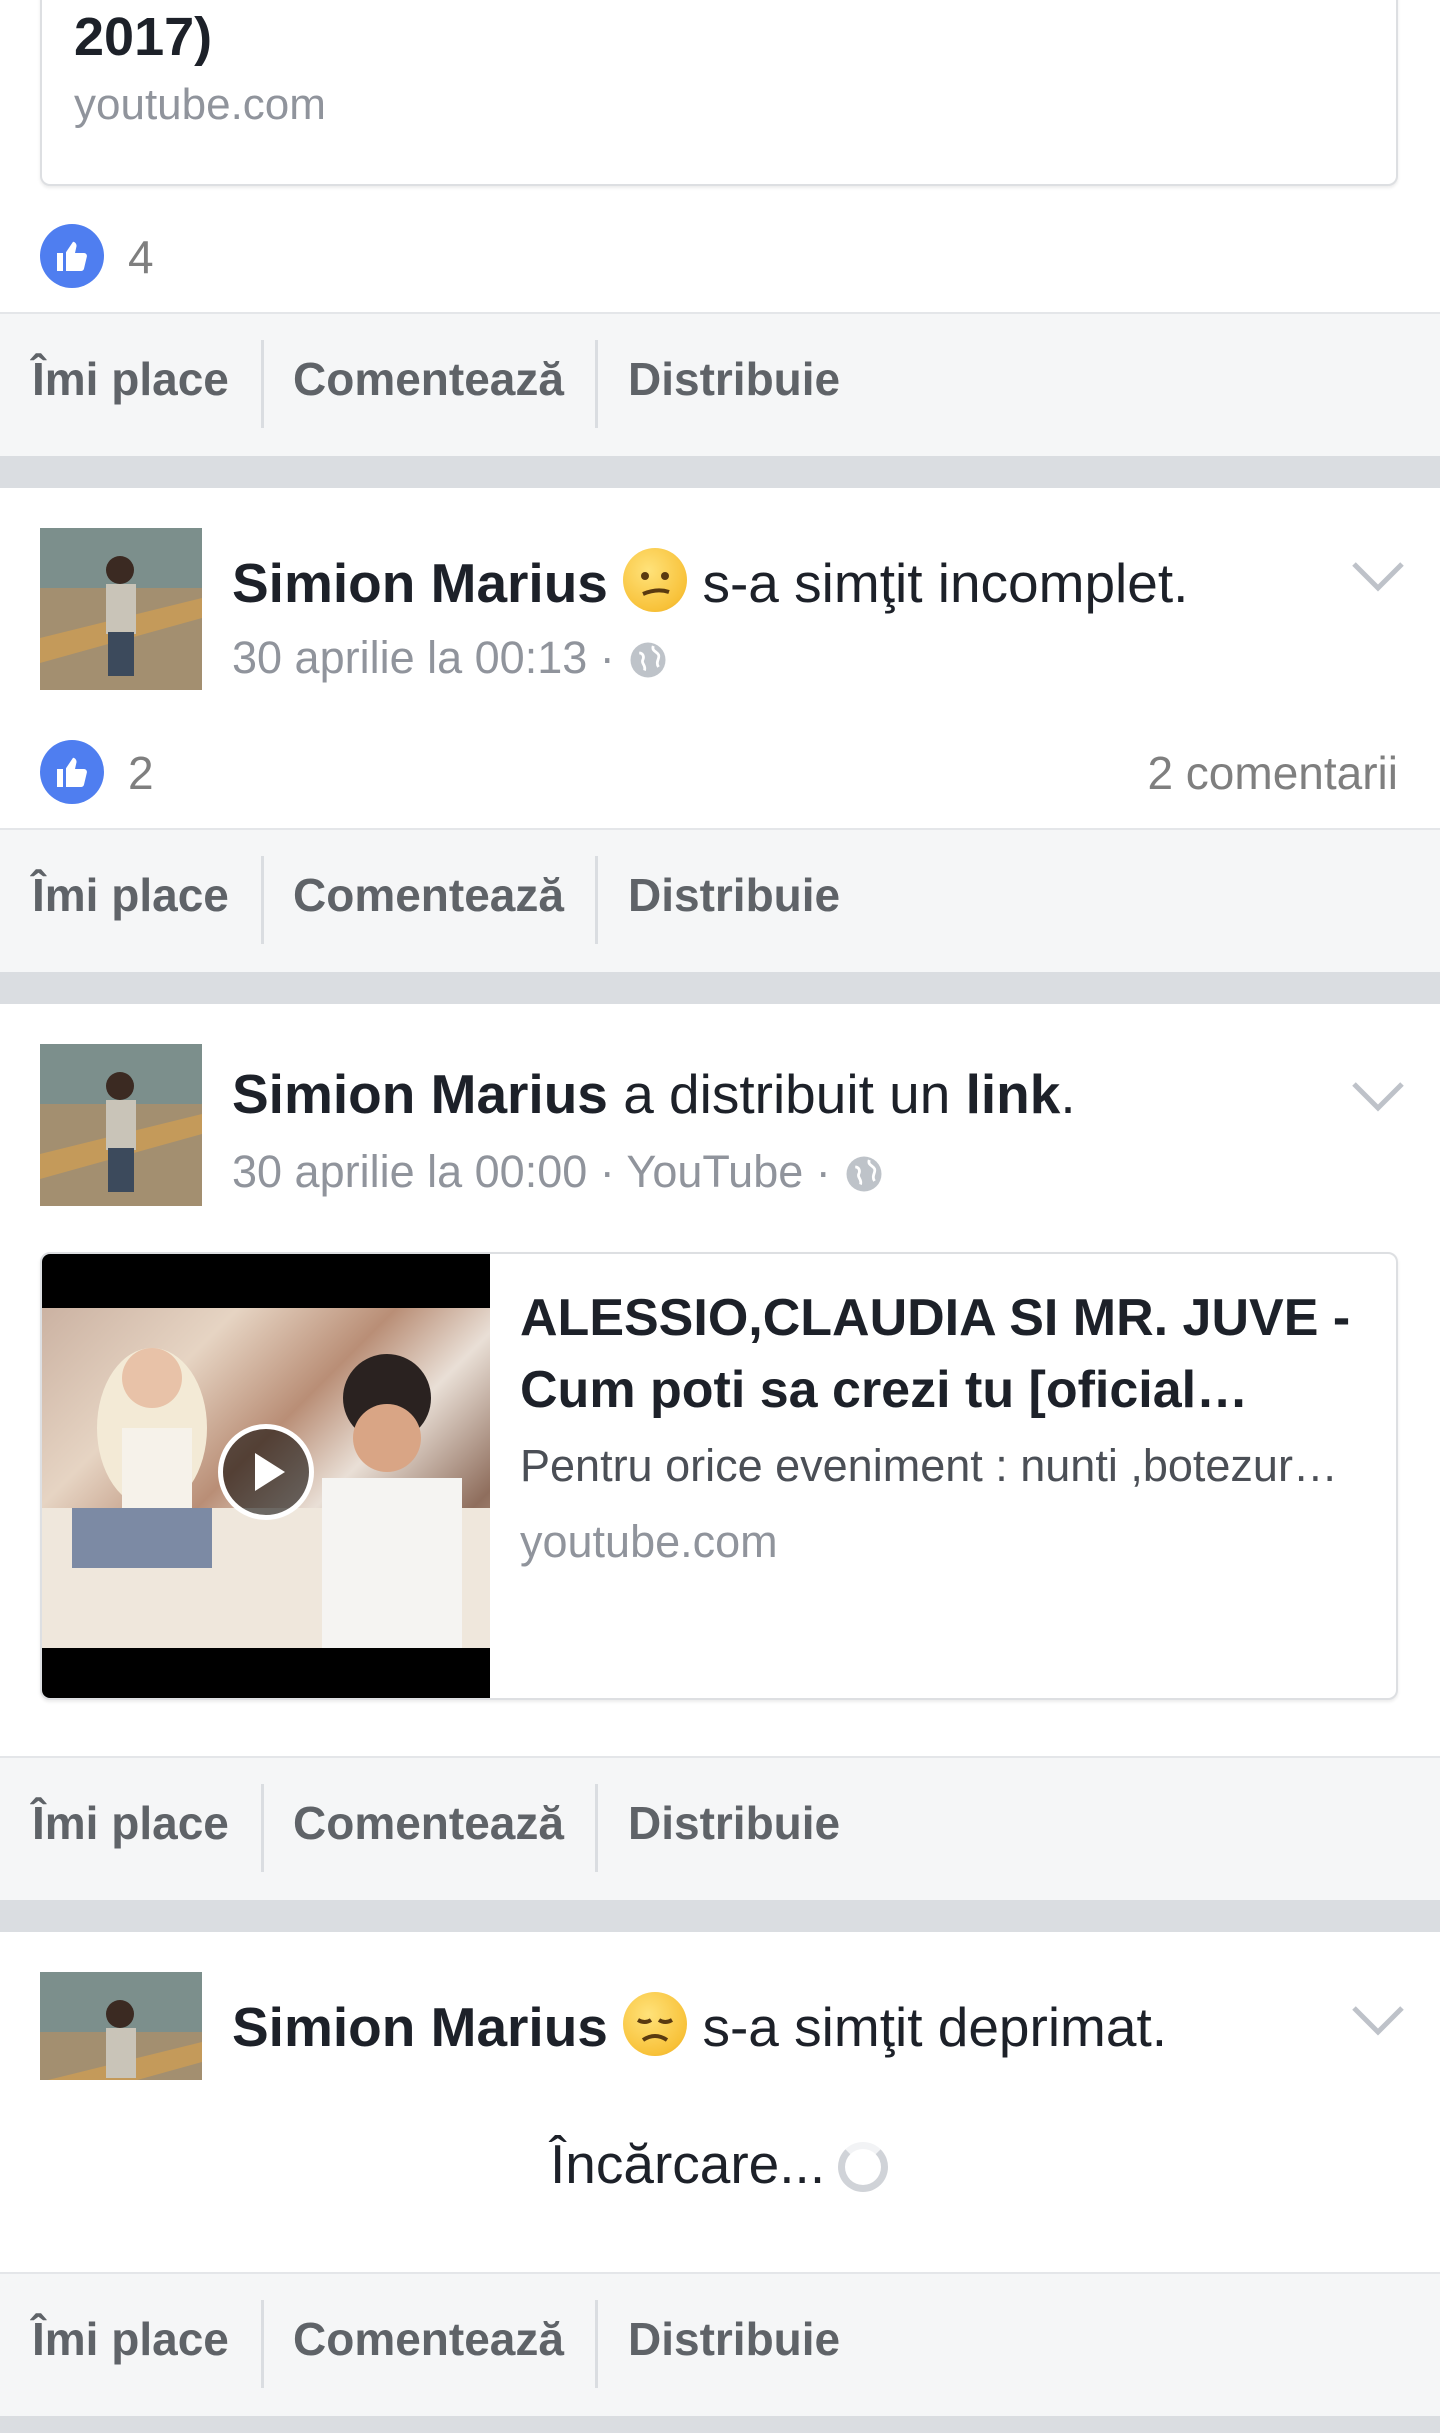 This screenshot has width=1440, height=2433. I want to click on like-count: 2, so click(141, 773).